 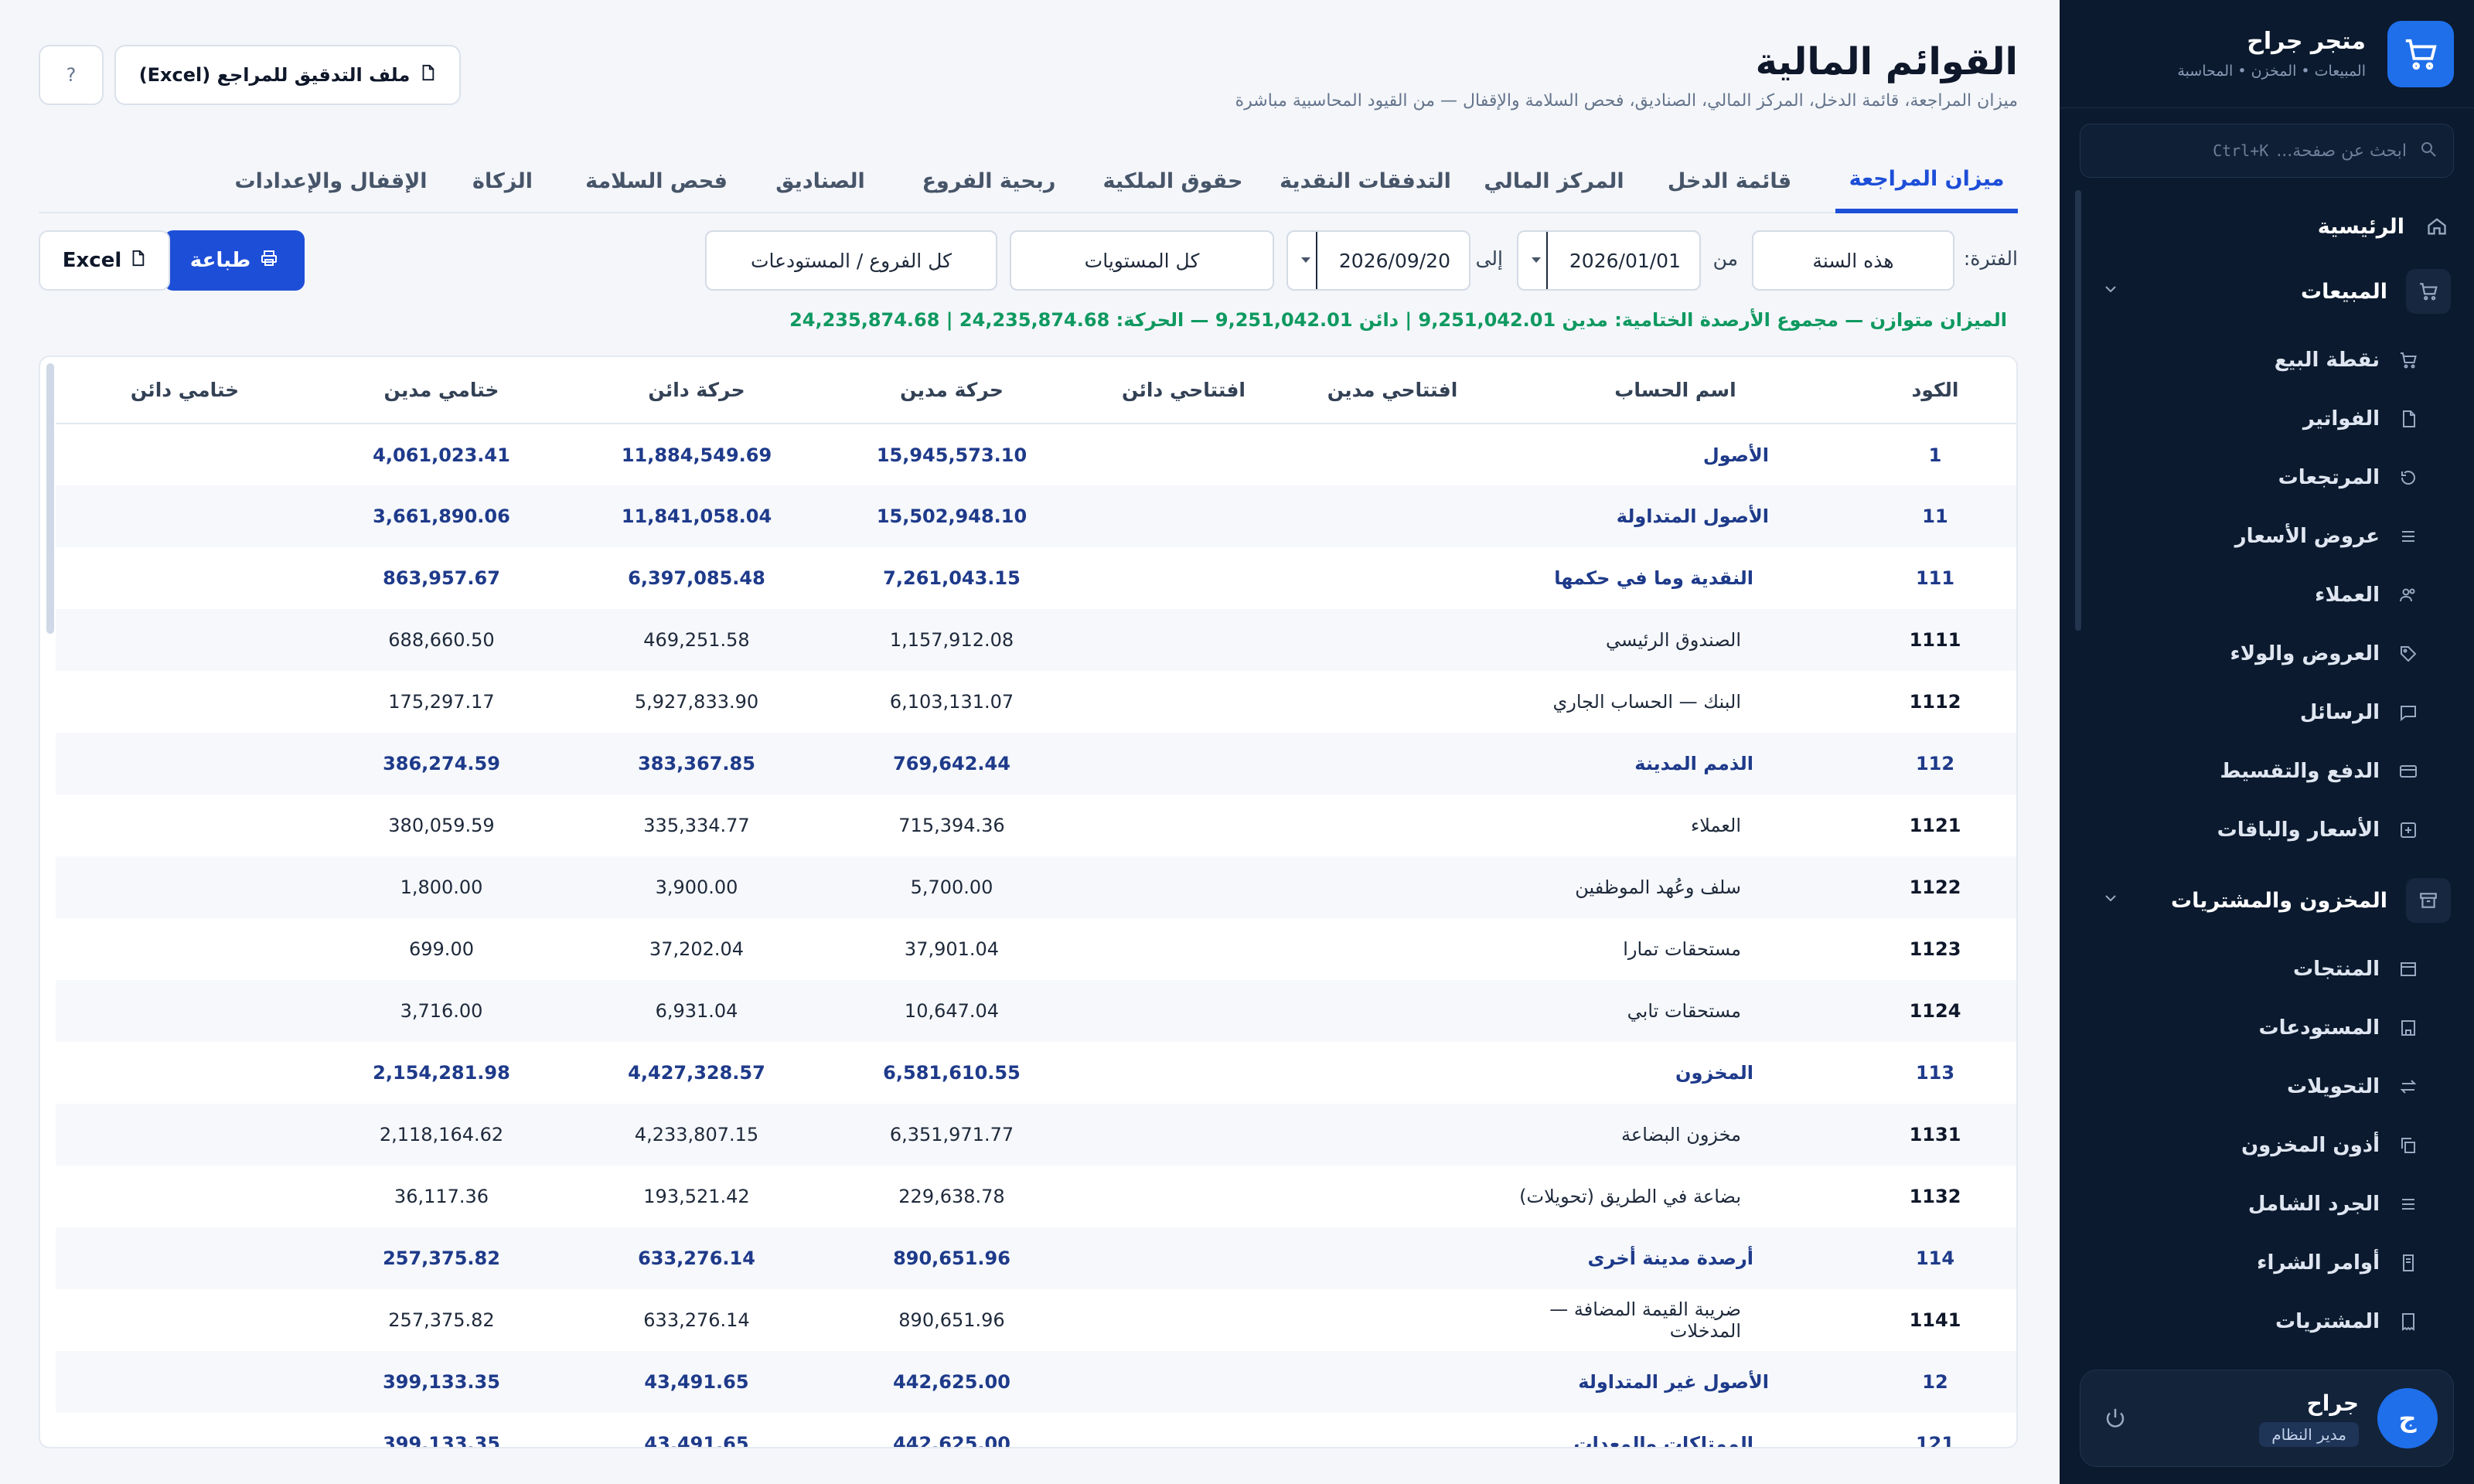 I want to click on sidebar-group-inventory: المخزون والمشتريات, so click(x=2273, y=900).